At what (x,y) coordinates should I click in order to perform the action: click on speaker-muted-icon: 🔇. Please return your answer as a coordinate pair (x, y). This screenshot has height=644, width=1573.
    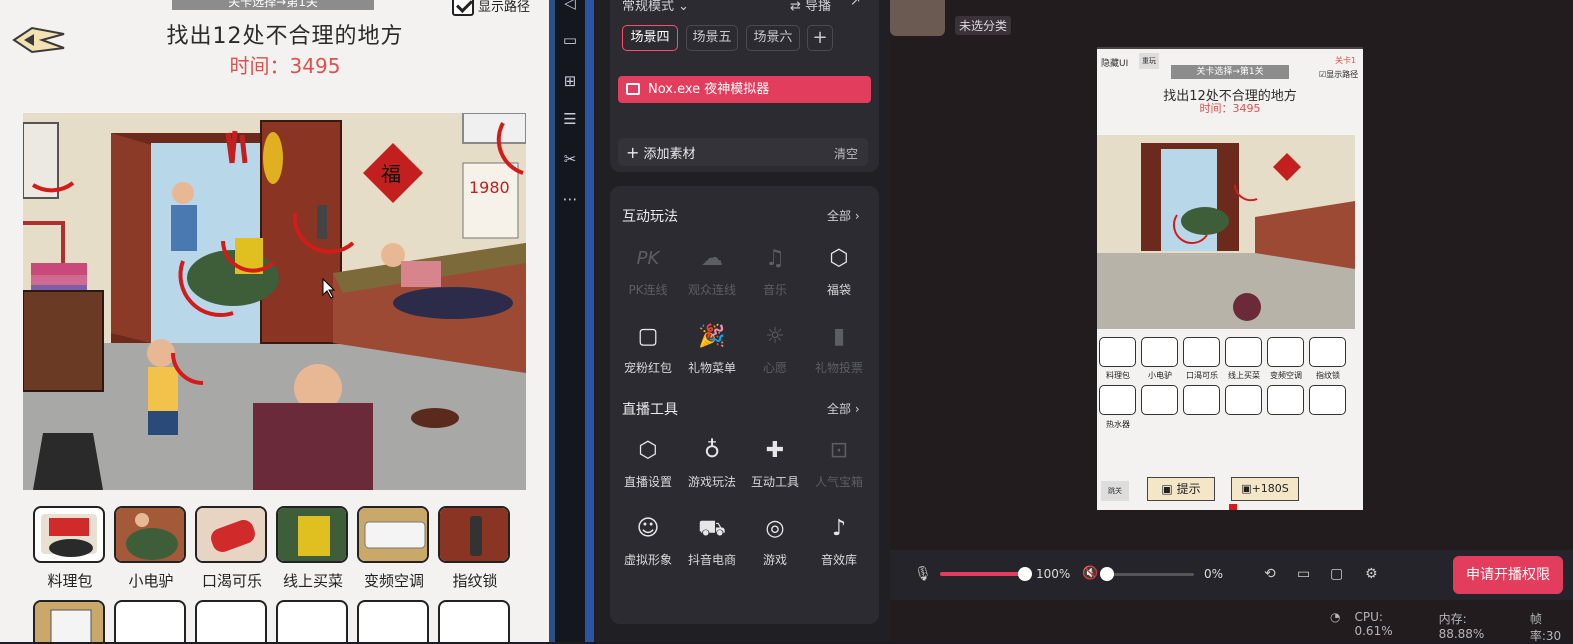
    Looking at the image, I should click on (1090, 573).